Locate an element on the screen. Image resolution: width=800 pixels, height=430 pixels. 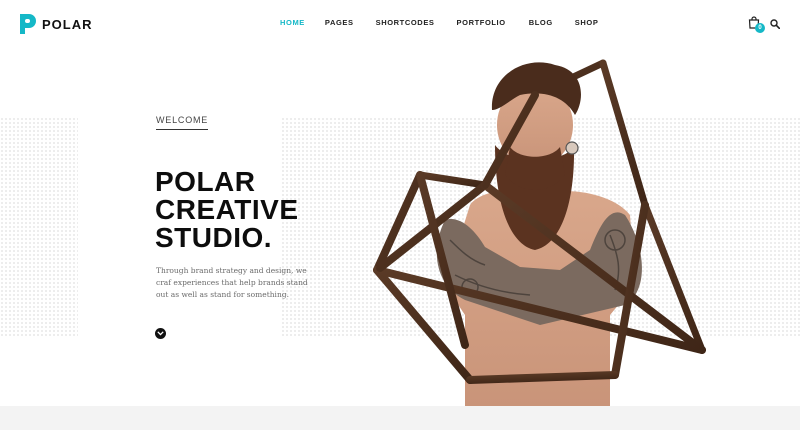
headline-line: CREATIVE is located at coordinates (227, 209).